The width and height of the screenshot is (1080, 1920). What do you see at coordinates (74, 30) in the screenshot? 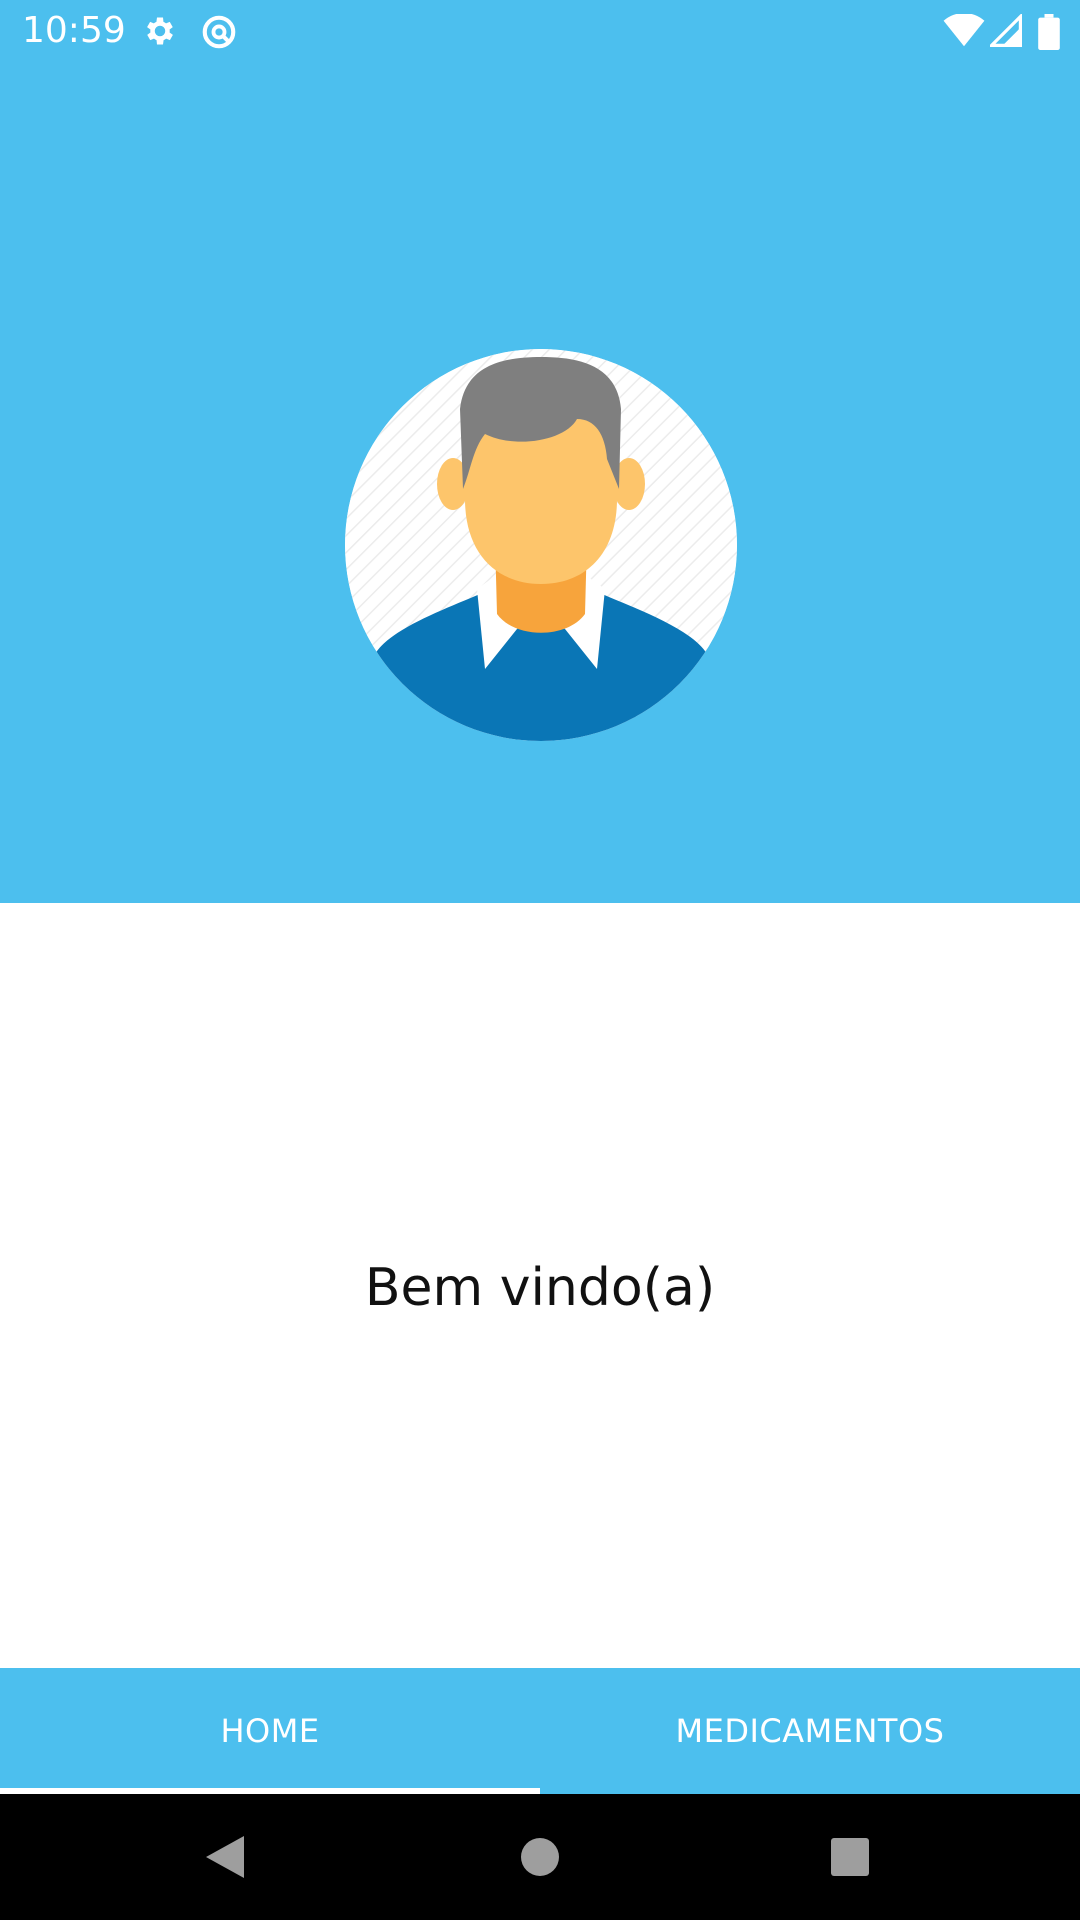
I see `status-time: 10:59` at bounding box center [74, 30].